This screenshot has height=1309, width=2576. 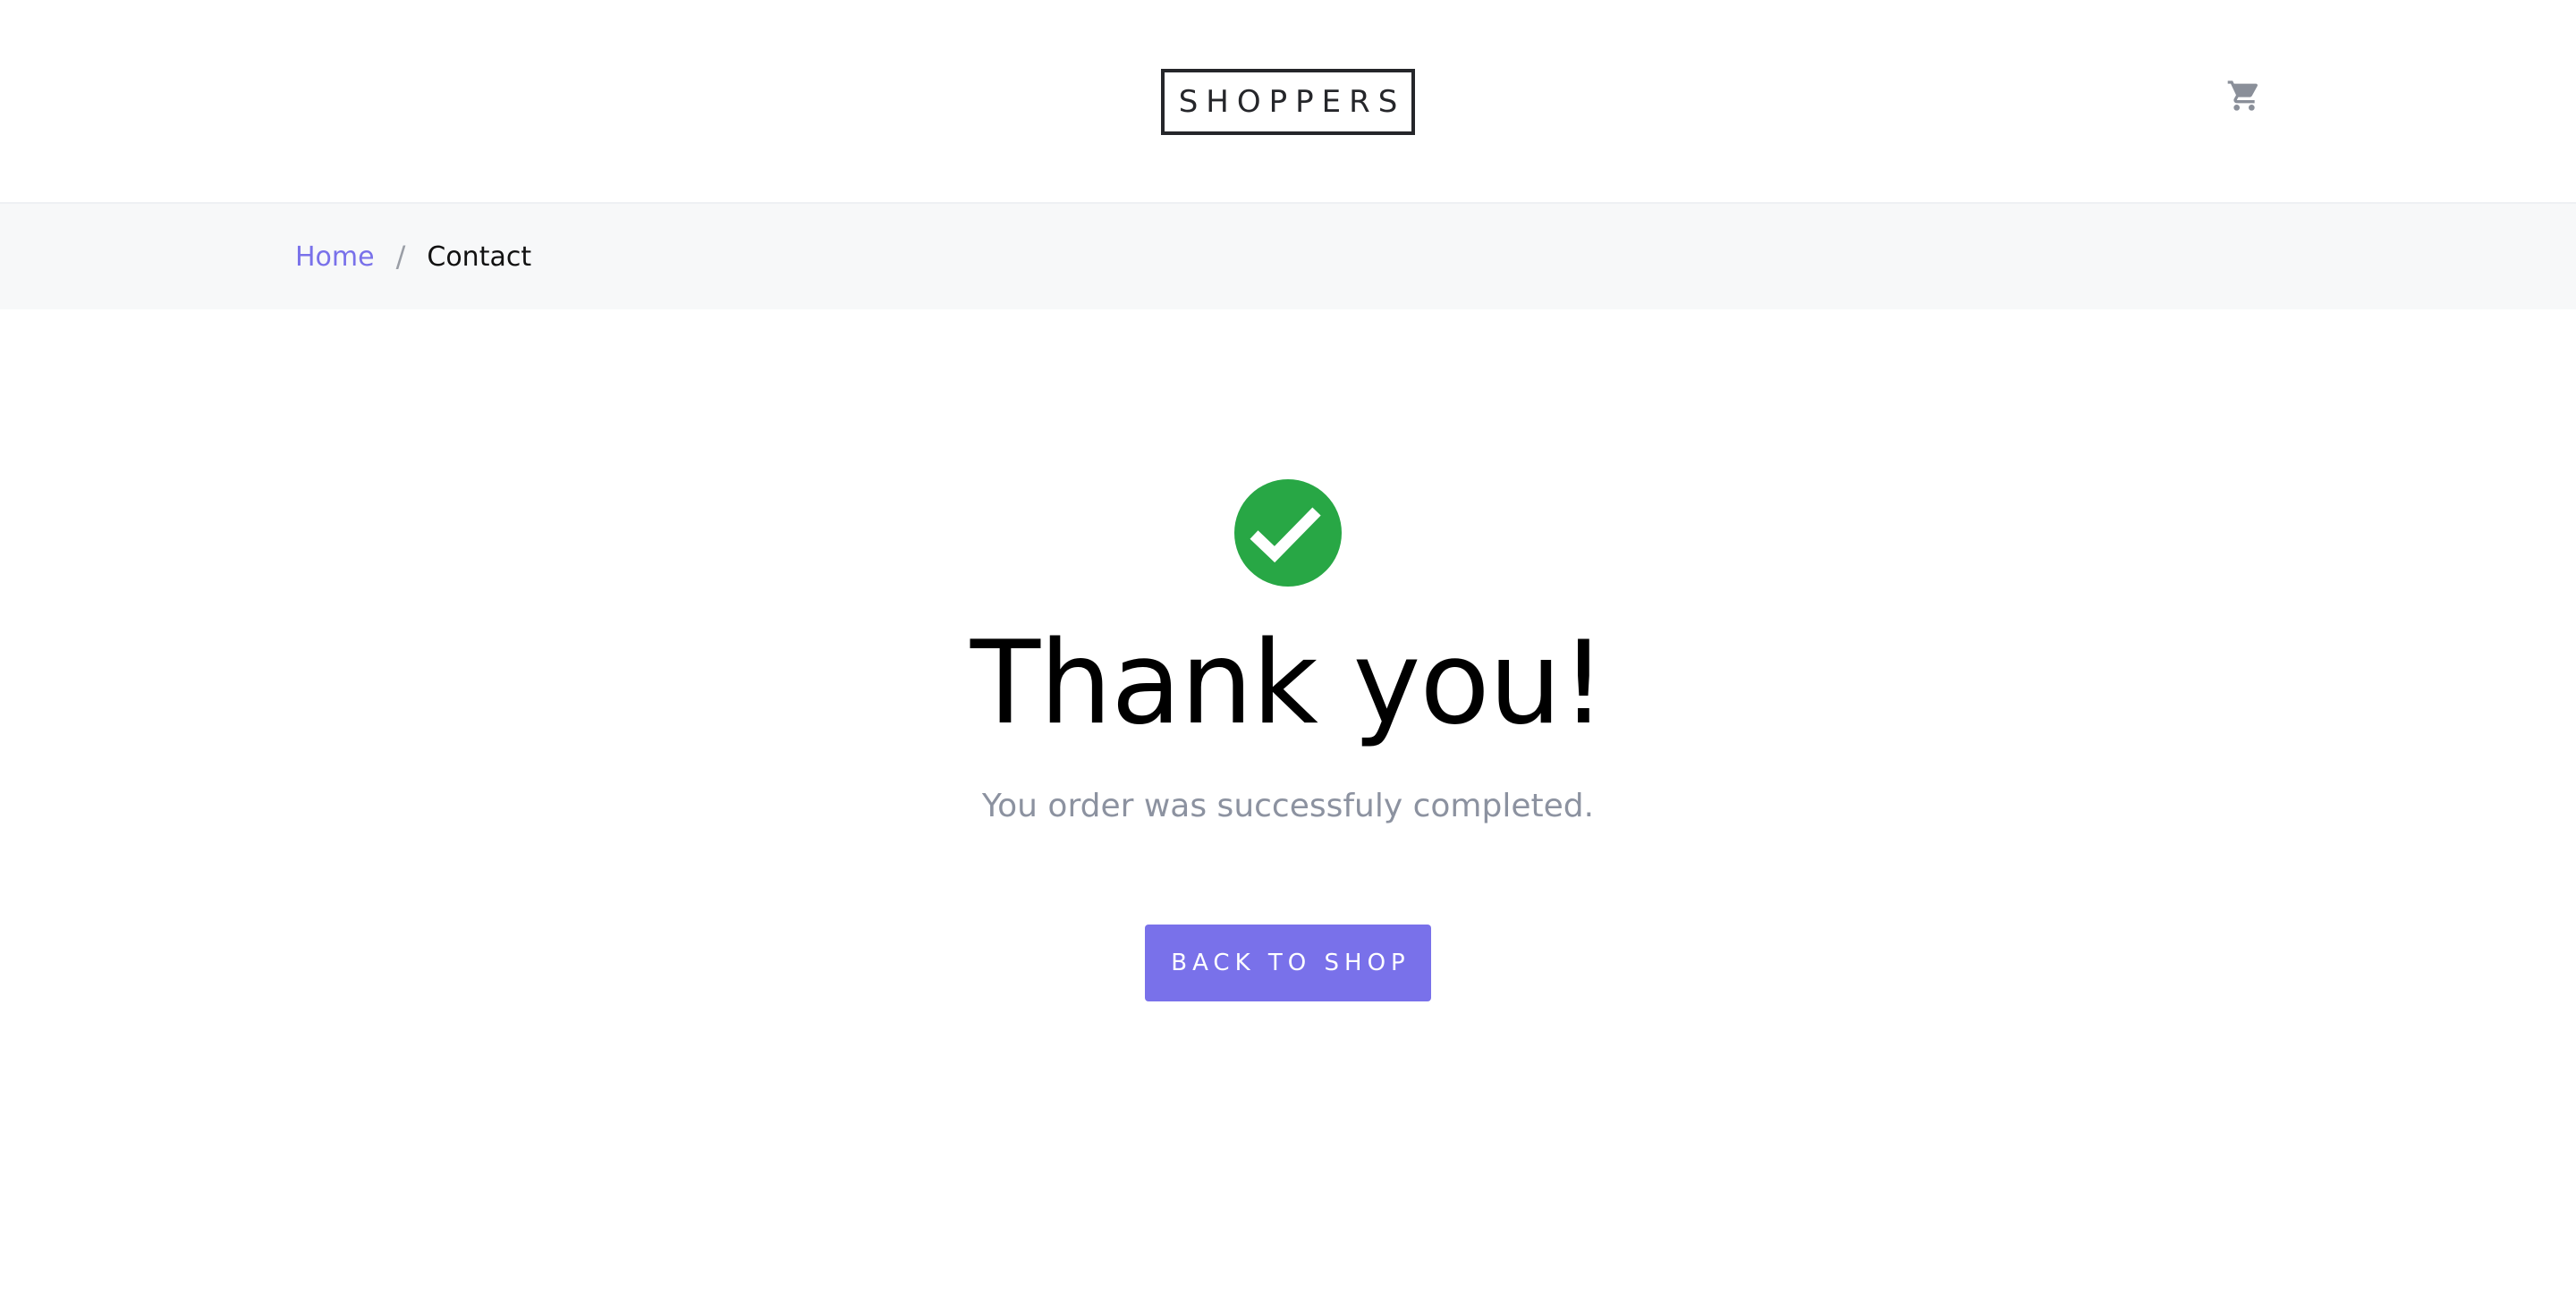 I want to click on breadcrumb-current: Contact, so click(x=479, y=257).